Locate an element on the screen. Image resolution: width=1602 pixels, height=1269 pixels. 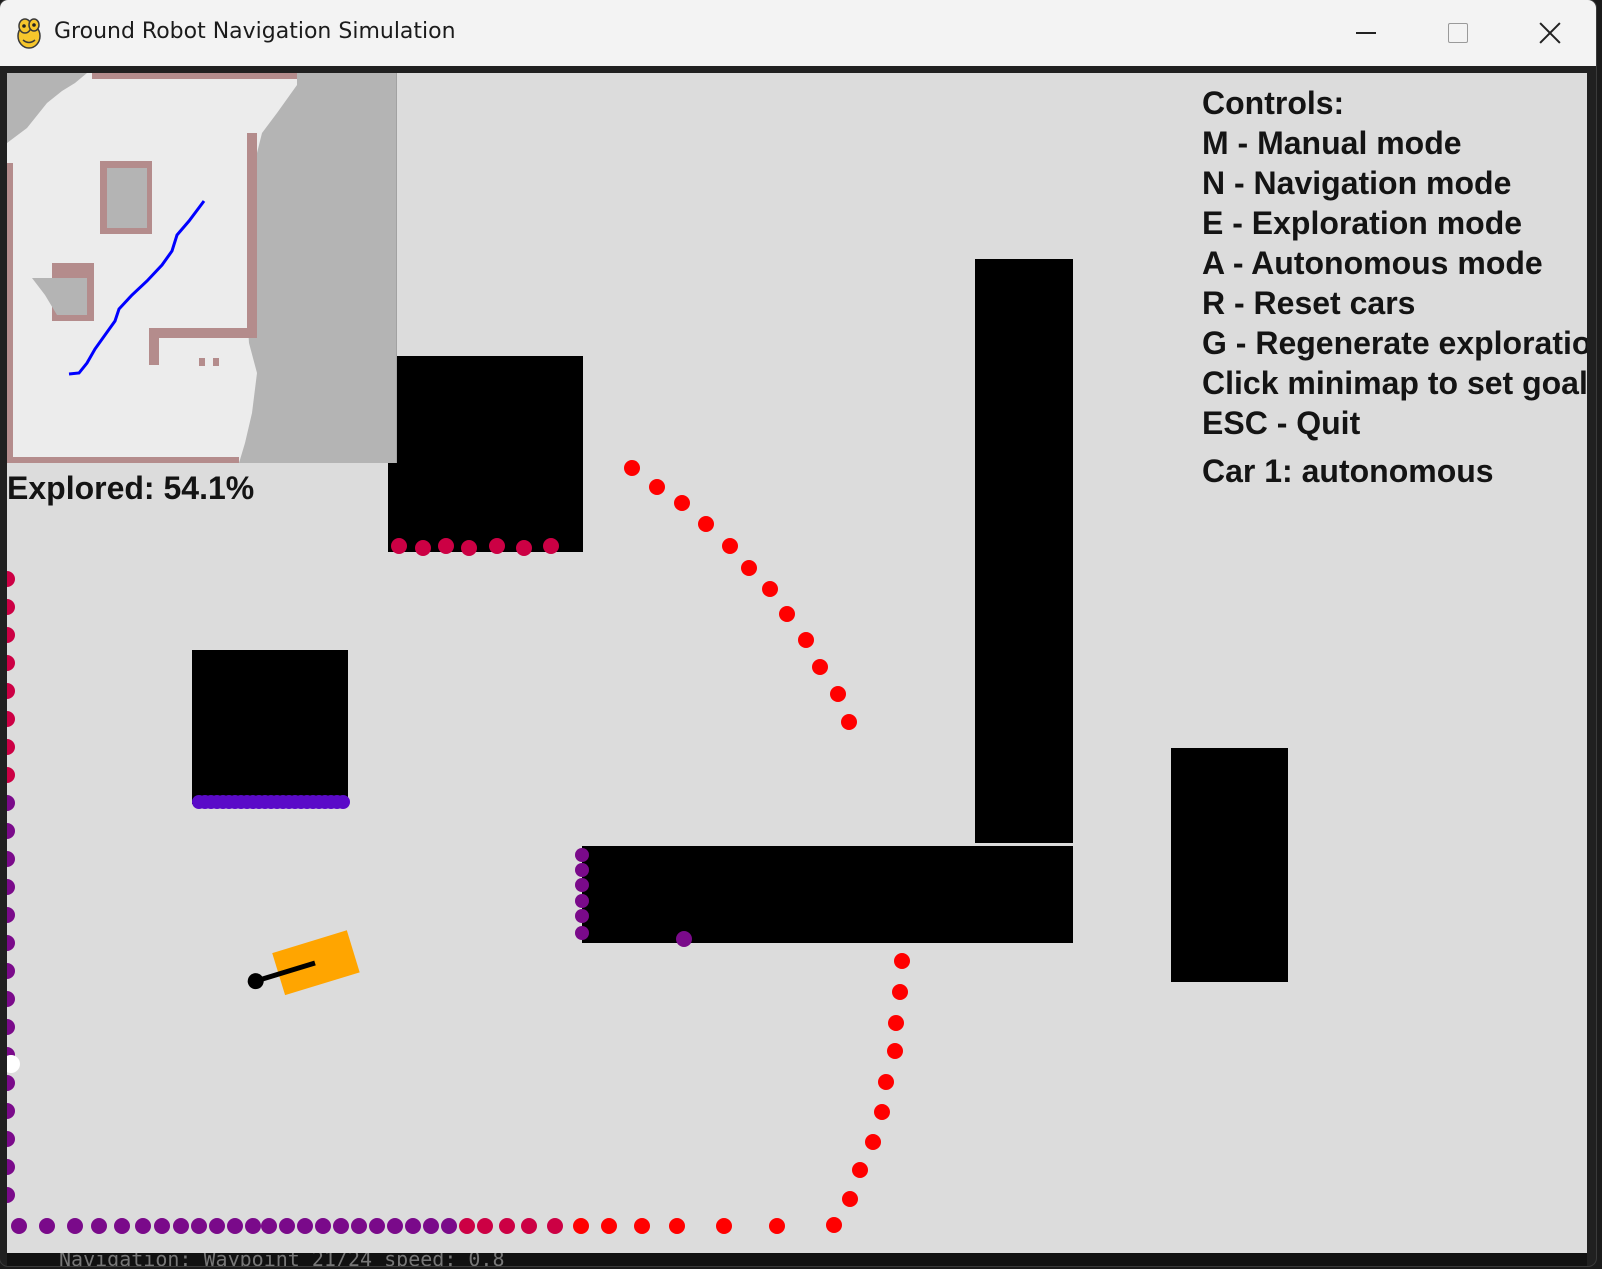
obstacle-l-horizontal is located at coordinates (827, 894).